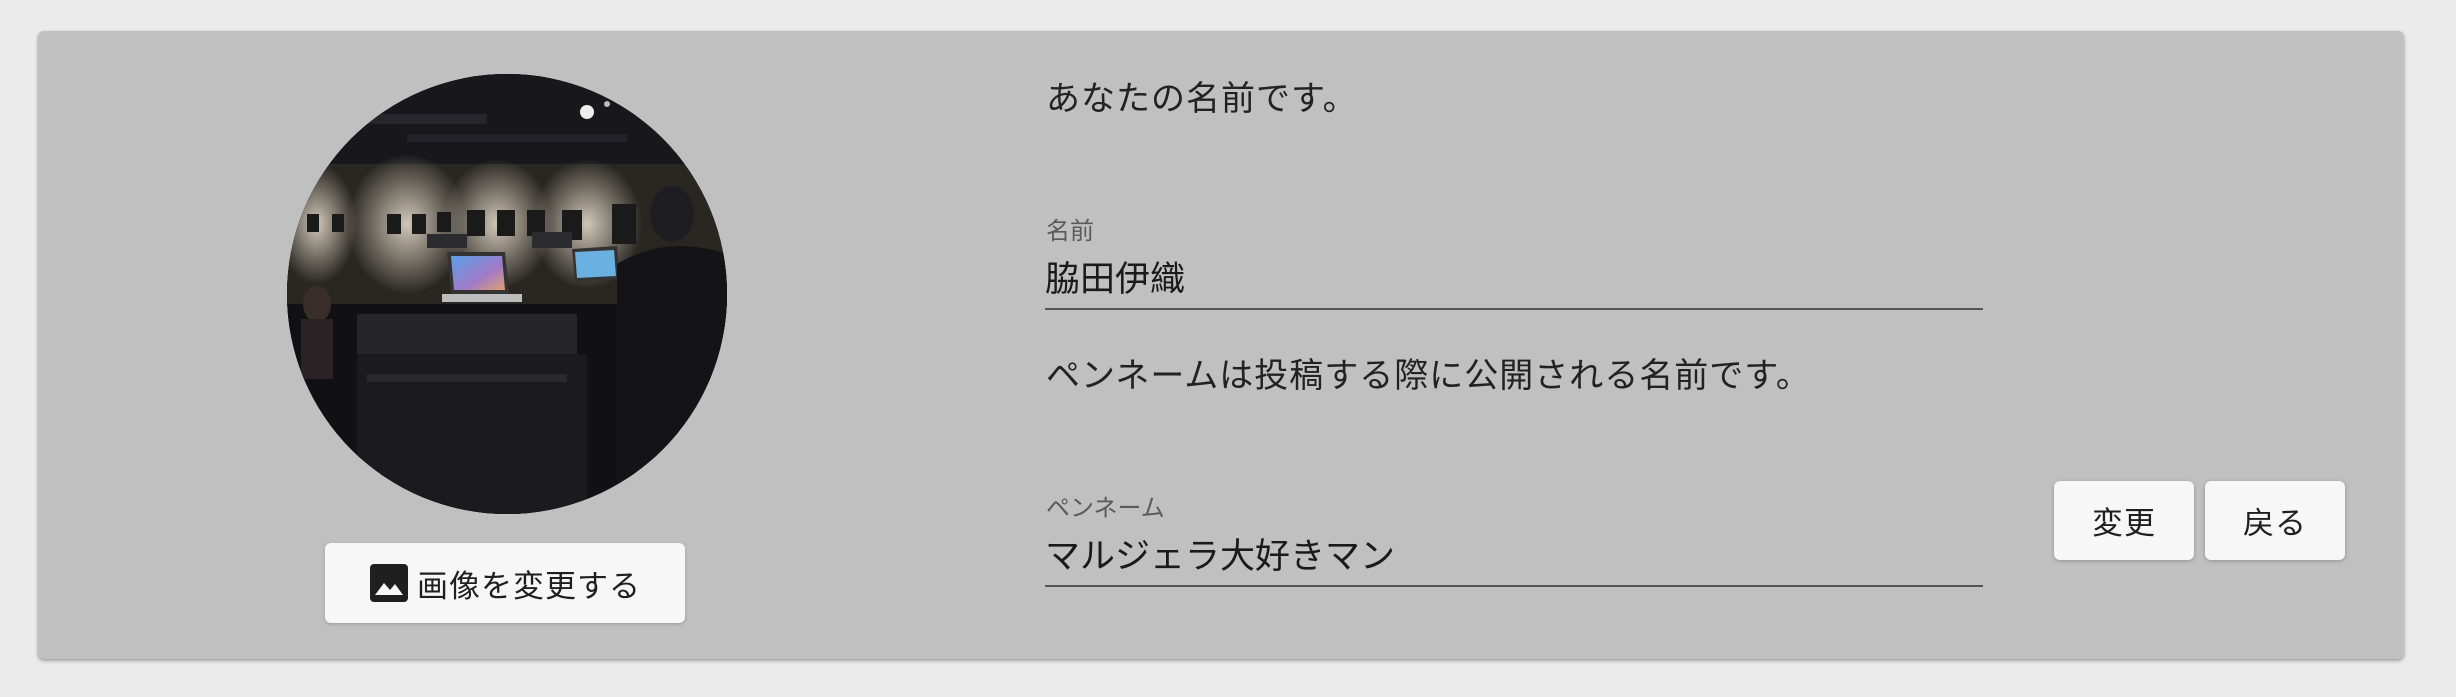  Describe the element at coordinates (1514, 522) in the screenshot. I see `pen-name-field: ペンネーム マルジェラ大好きマン` at that location.